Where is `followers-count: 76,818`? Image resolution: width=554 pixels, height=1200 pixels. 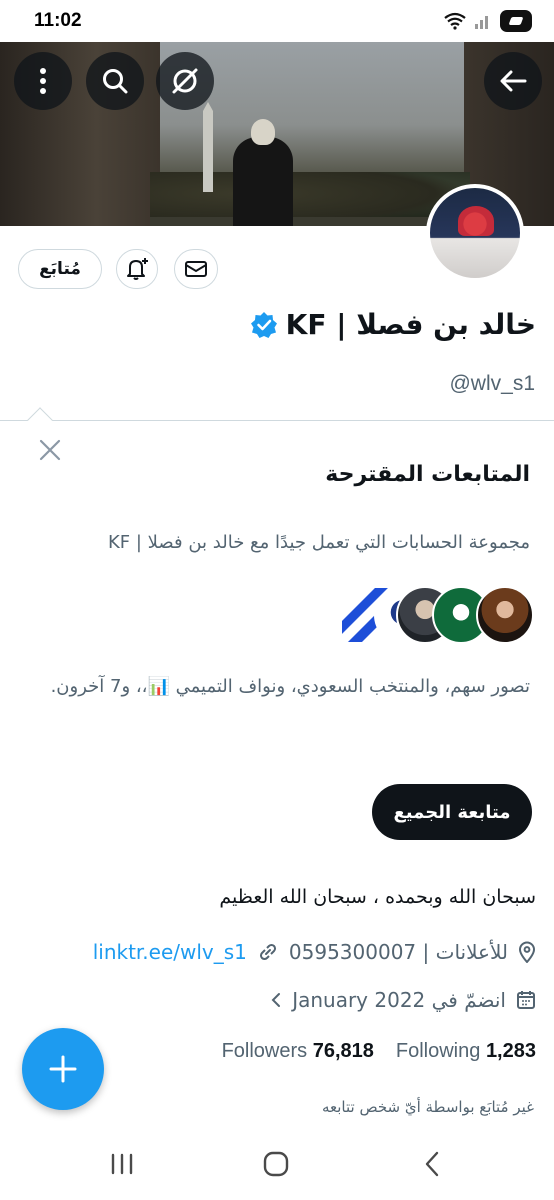
followers-count: 76,818 is located at coordinates (343, 1051).